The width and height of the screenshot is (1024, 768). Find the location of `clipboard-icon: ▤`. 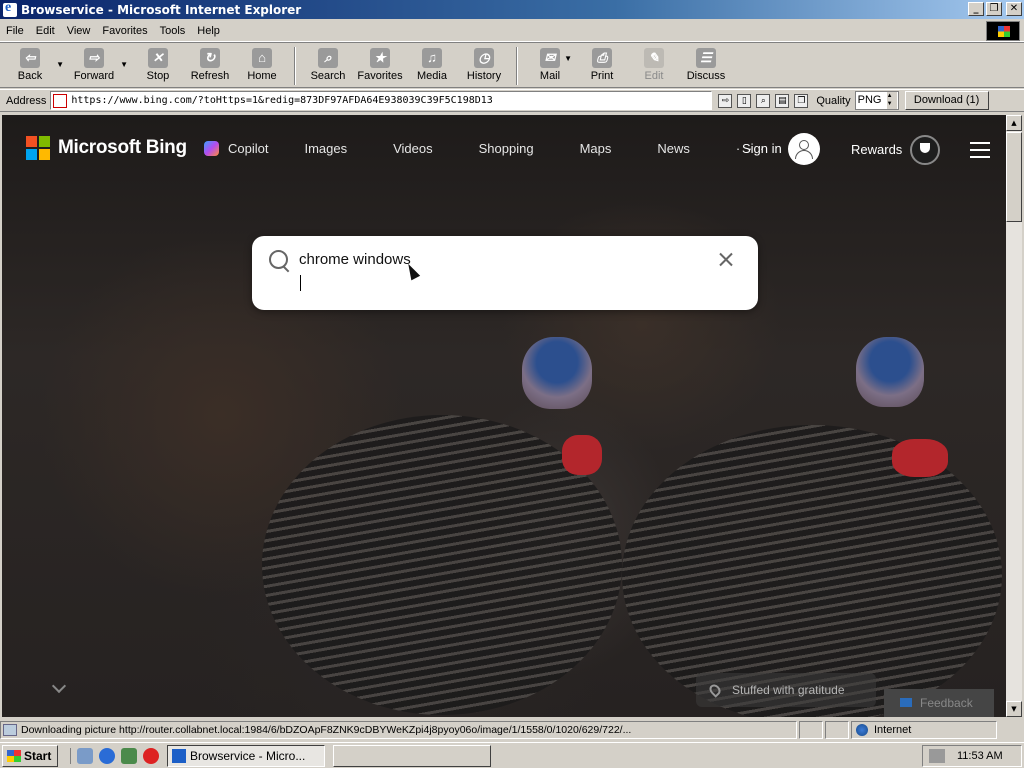

clipboard-icon: ▤ is located at coordinates (782, 100).